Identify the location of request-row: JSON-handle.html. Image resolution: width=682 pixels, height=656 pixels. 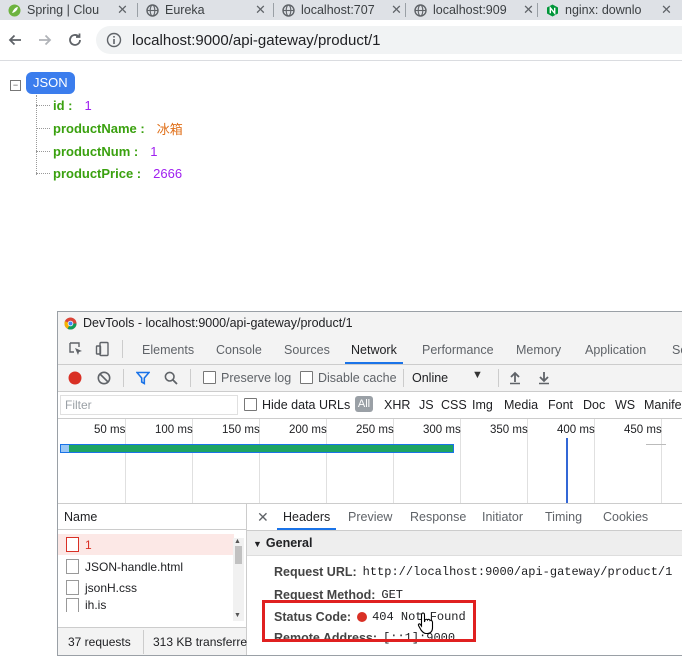
(146, 566).